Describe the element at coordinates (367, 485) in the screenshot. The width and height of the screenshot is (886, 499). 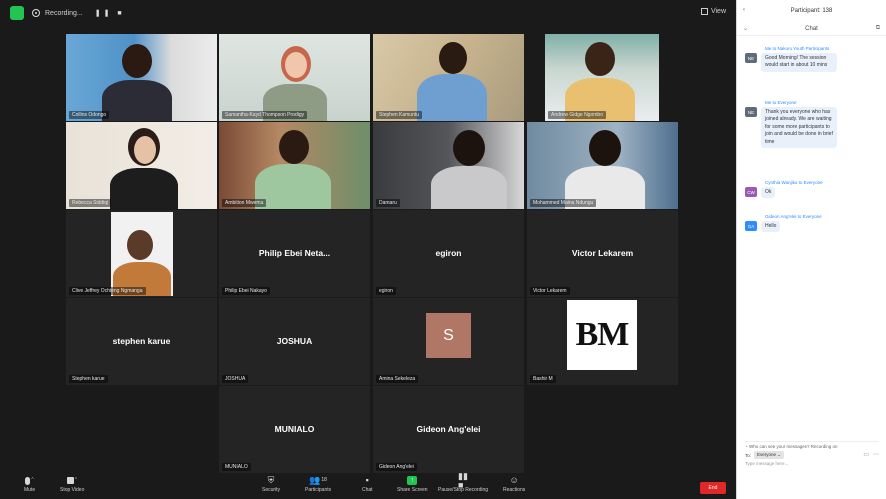
I see `chat-button: ▪ Chat` at that location.